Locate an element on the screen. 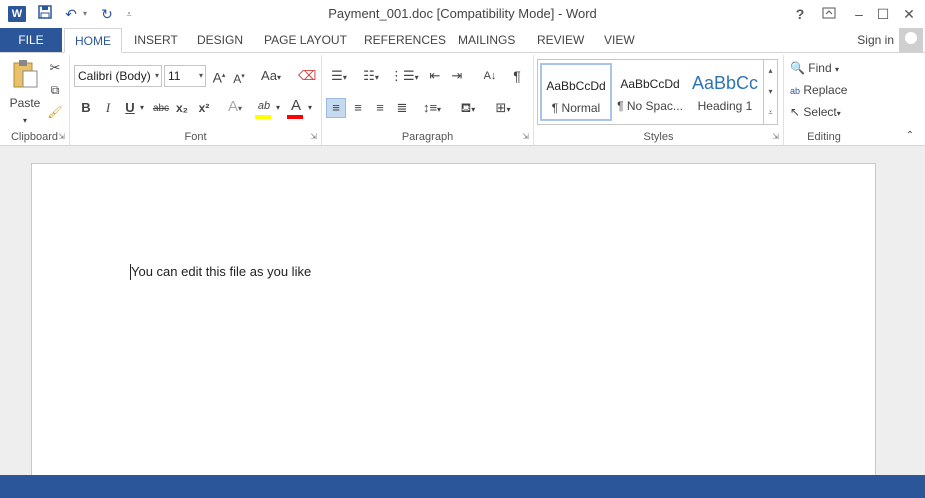 The image size is (925, 498). increase-indent-icon: ⇥ is located at coordinates (457, 76).